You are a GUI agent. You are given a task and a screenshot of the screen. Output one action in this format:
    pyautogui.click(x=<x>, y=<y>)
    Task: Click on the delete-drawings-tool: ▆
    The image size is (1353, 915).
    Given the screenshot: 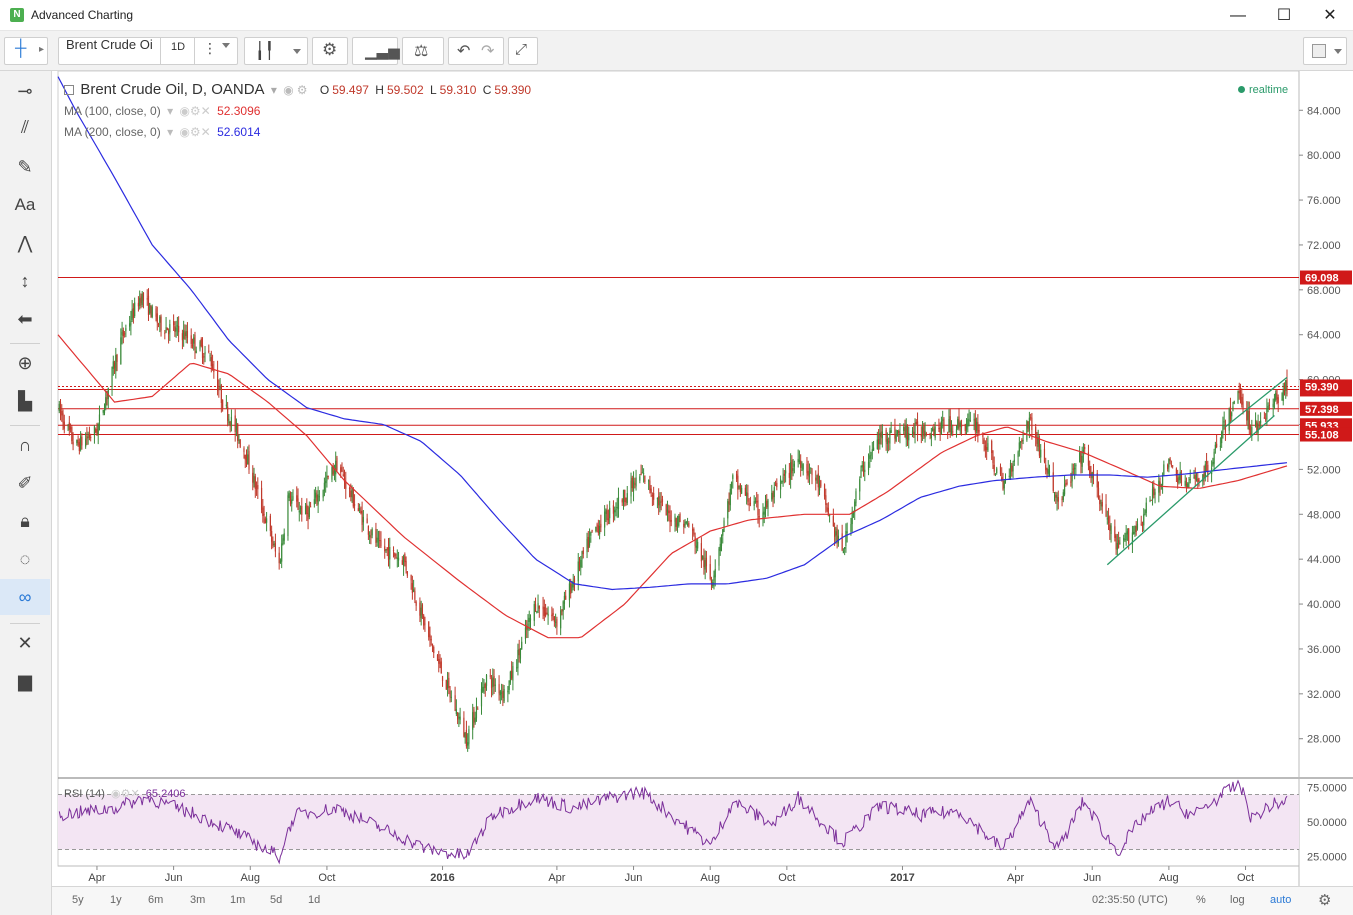 What is the action you would take?
    pyautogui.click(x=25, y=681)
    